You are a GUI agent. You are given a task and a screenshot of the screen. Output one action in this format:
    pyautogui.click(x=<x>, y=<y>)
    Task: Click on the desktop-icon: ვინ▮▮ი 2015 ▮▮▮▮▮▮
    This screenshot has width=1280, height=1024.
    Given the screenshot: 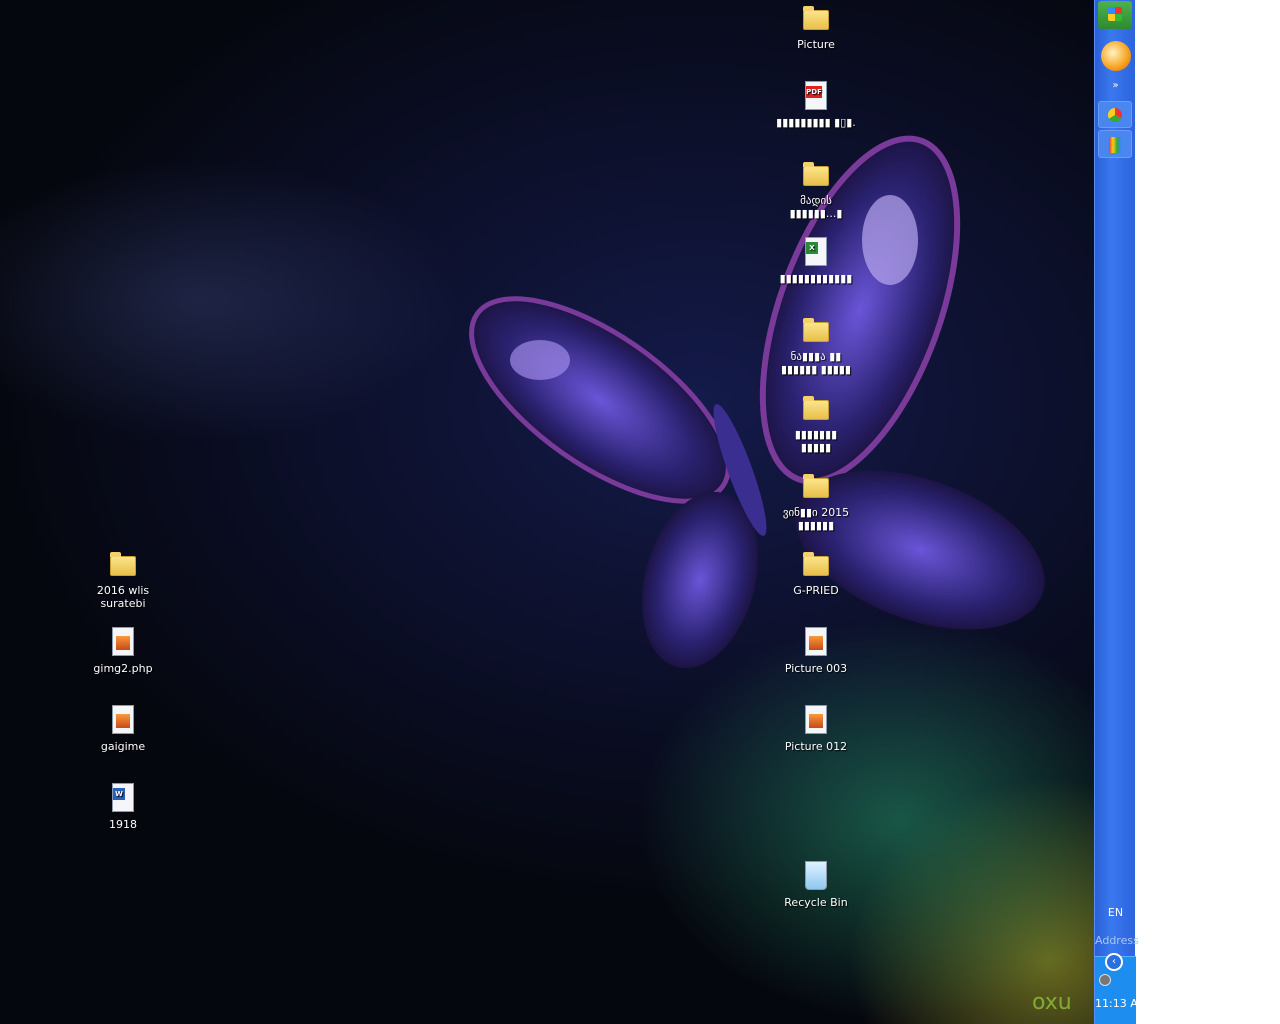 What is the action you would take?
    pyautogui.click(x=816, y=501)
    